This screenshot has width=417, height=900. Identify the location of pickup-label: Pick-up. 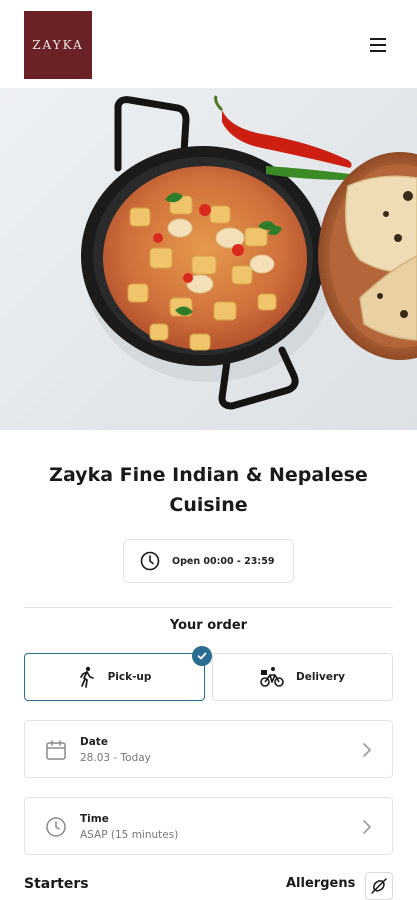
(129, 677).